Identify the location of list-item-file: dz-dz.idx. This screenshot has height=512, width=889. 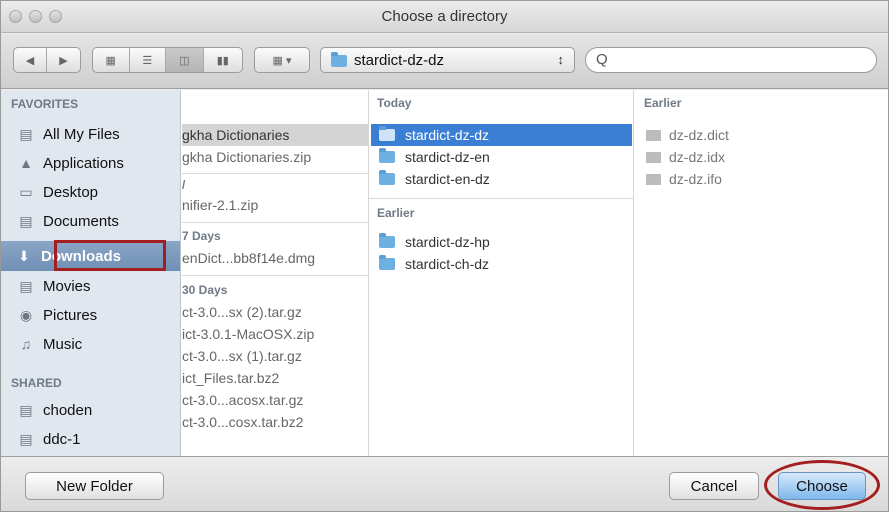
(761, 157).